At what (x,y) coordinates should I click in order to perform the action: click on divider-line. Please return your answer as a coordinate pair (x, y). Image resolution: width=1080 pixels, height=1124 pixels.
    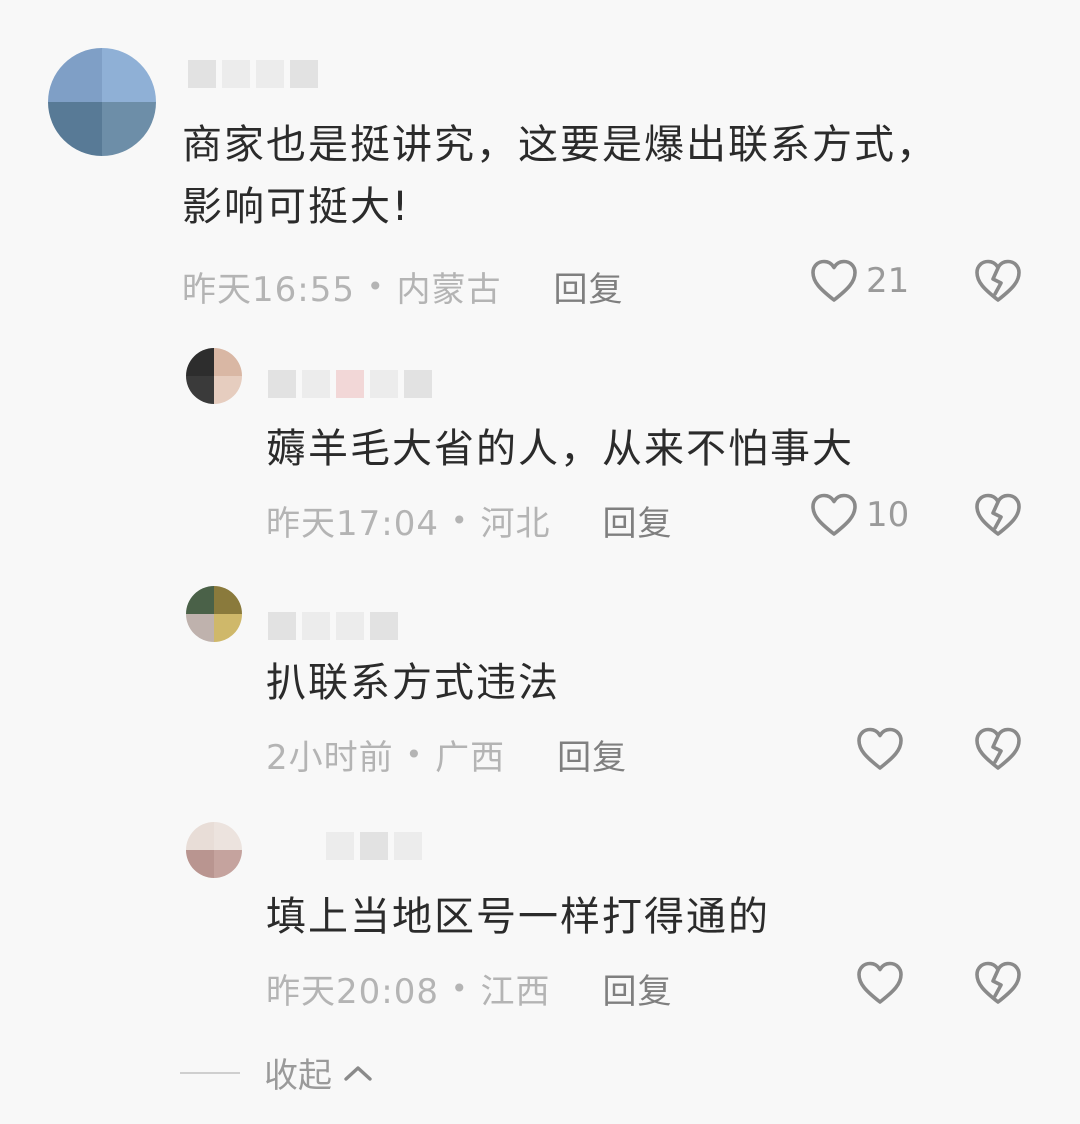
    Looking at the image, I should click on (210, 1072).